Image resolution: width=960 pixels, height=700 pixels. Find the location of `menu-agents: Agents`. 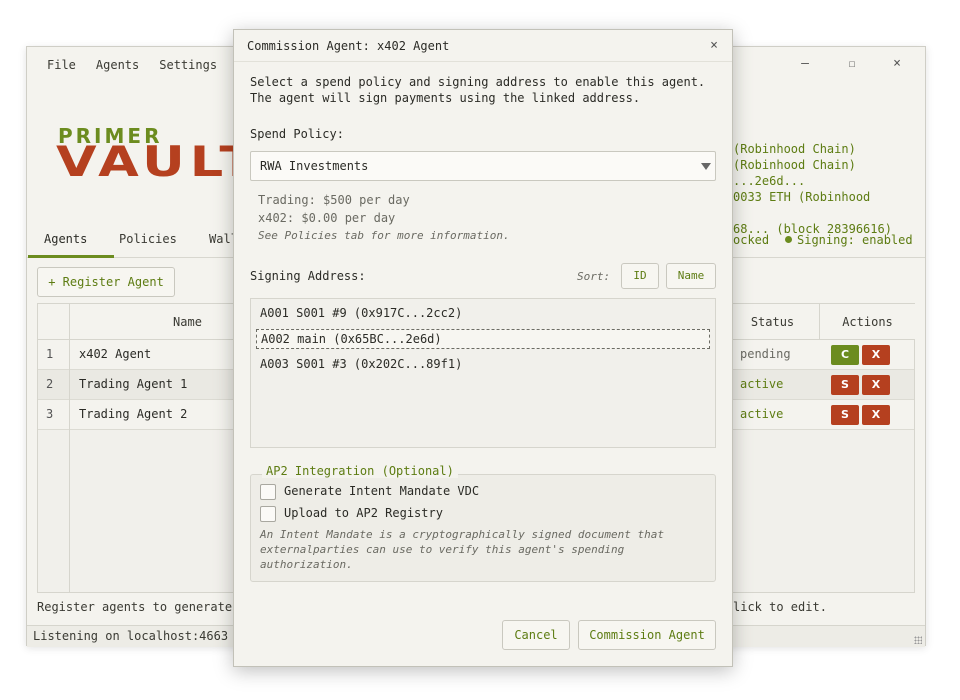

menu-agents: Agents is located at coordinates (117, 65).